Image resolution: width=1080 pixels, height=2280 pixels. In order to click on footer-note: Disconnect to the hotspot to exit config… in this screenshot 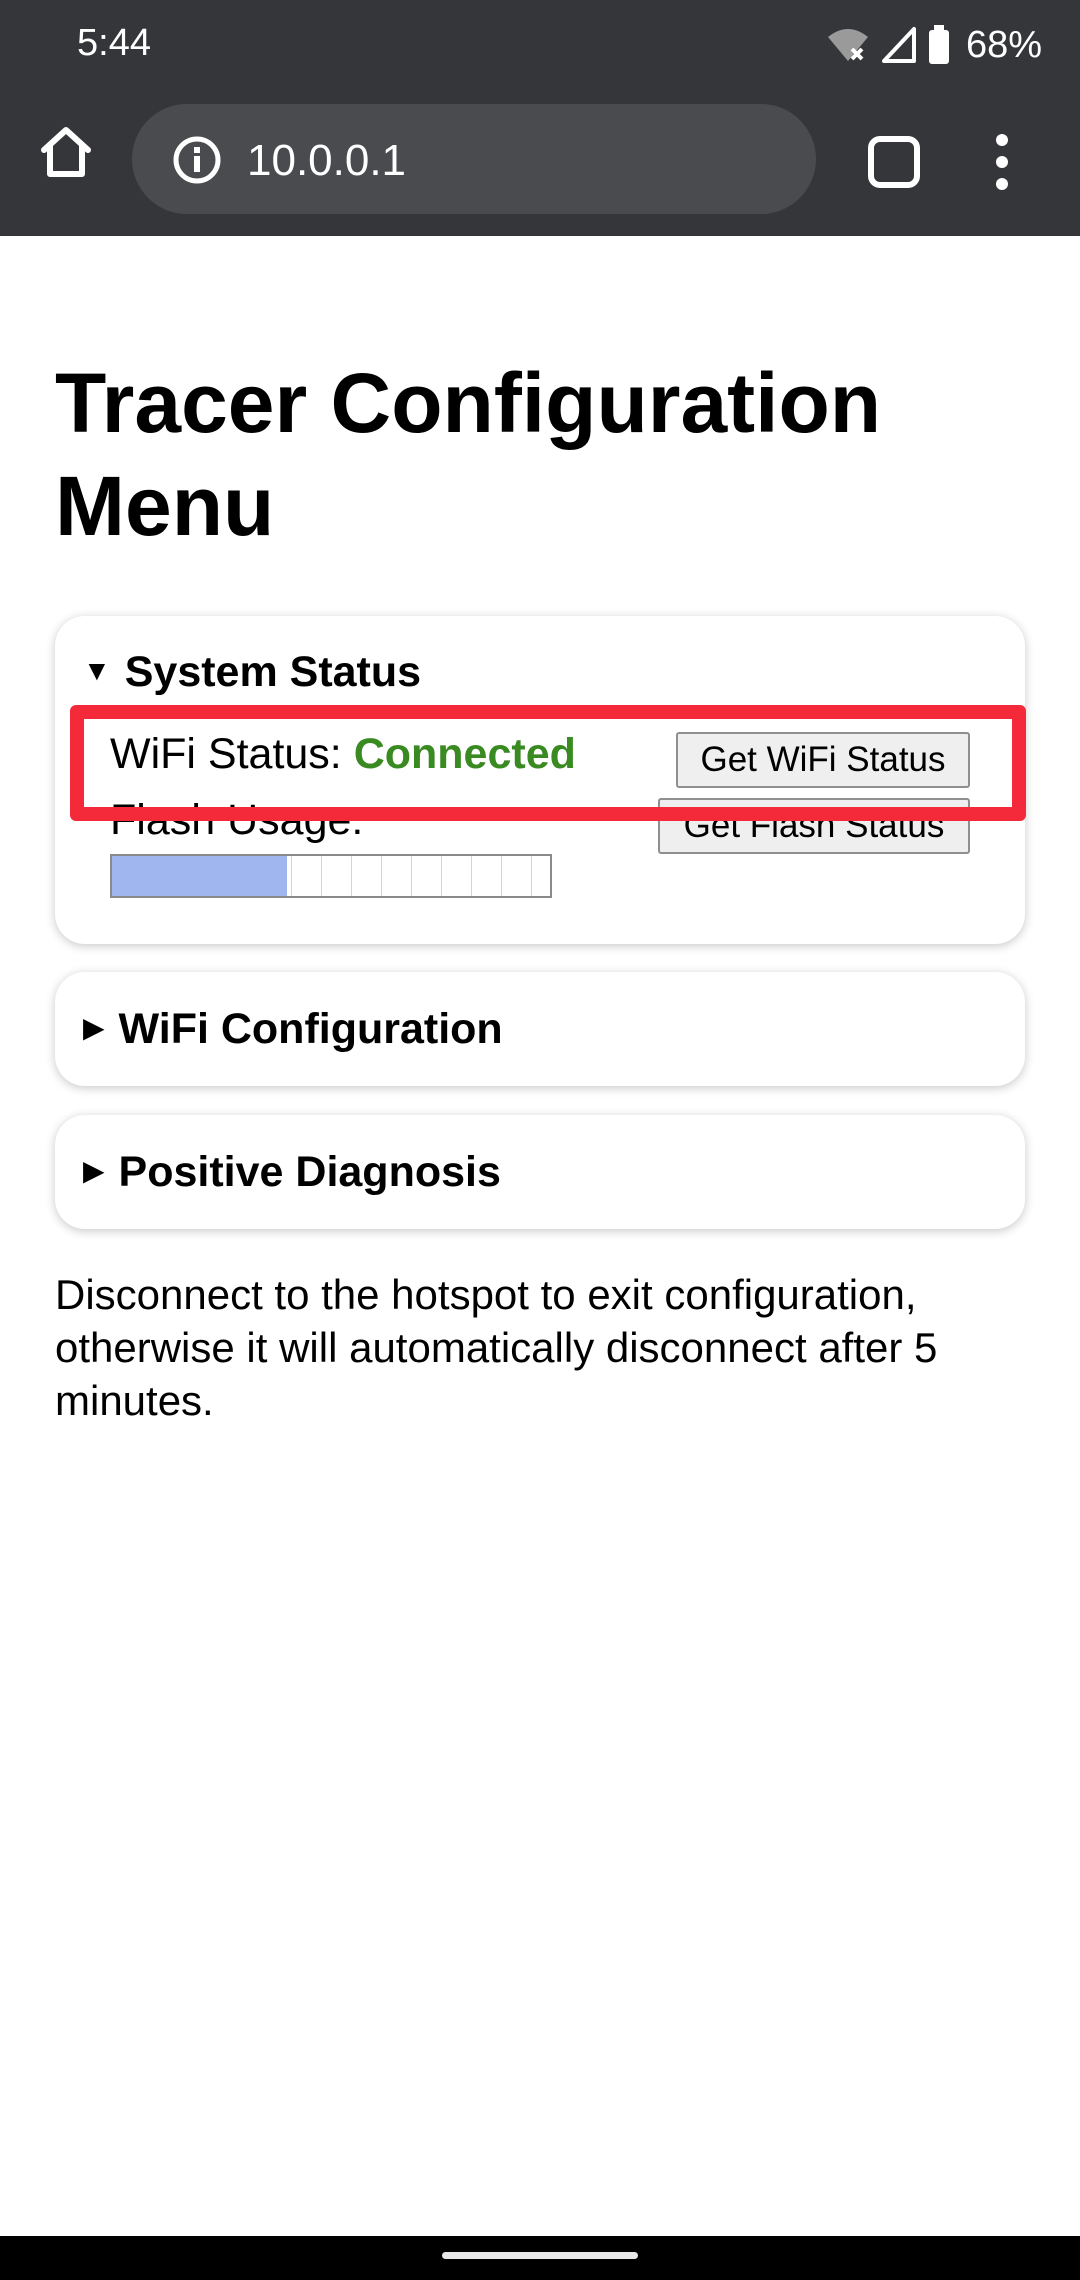, I will do `click(496, 1347)`.